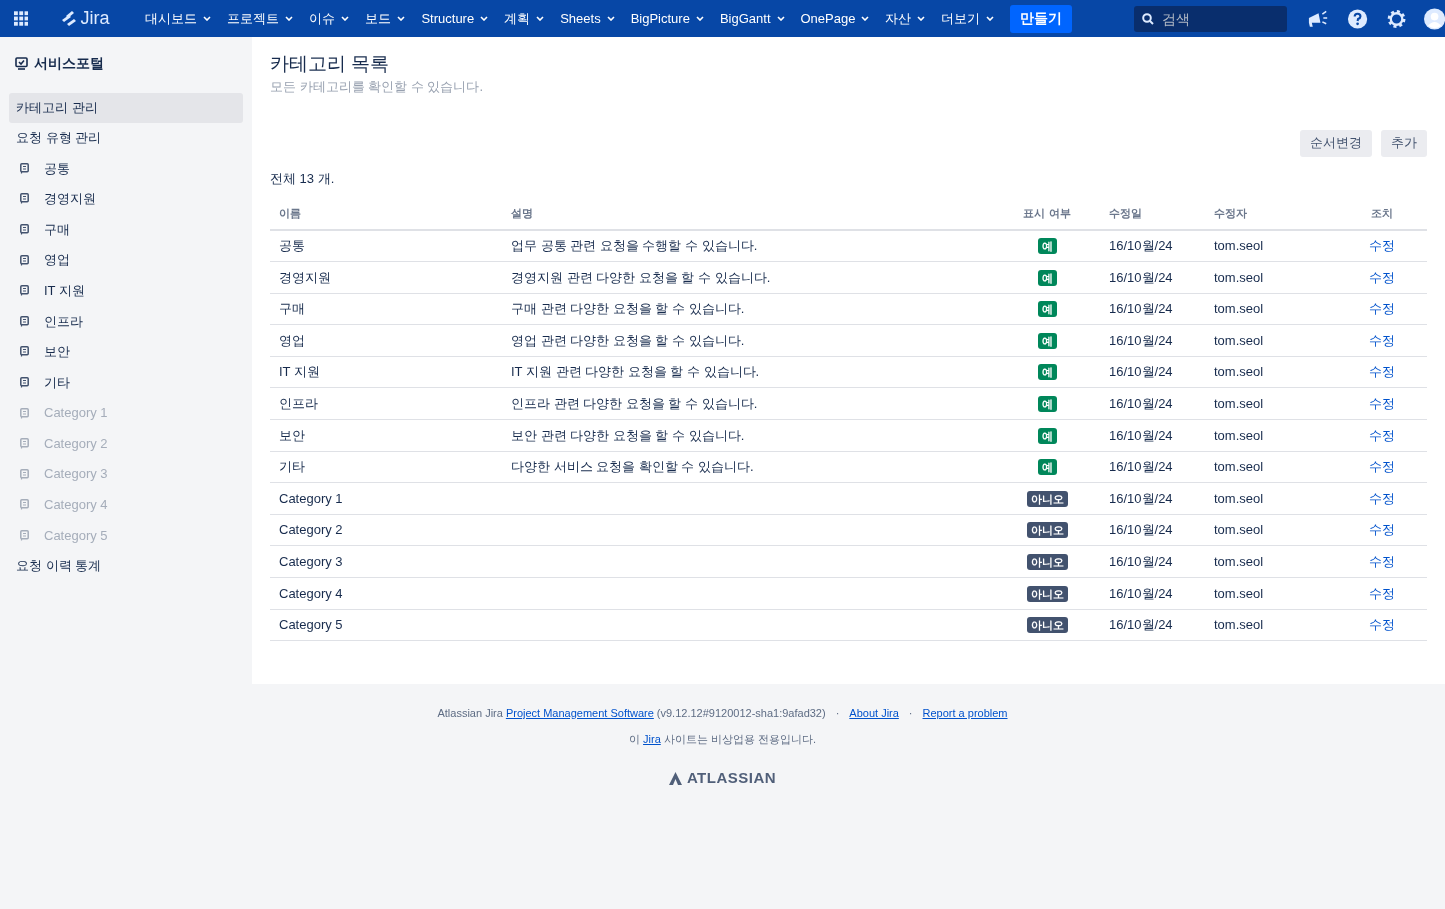 The width and height of the screenshot is (1445, 909). Describe the element at coordinates (455, 18) in the screenshot. I see `nav-menu: Structure` at that location.